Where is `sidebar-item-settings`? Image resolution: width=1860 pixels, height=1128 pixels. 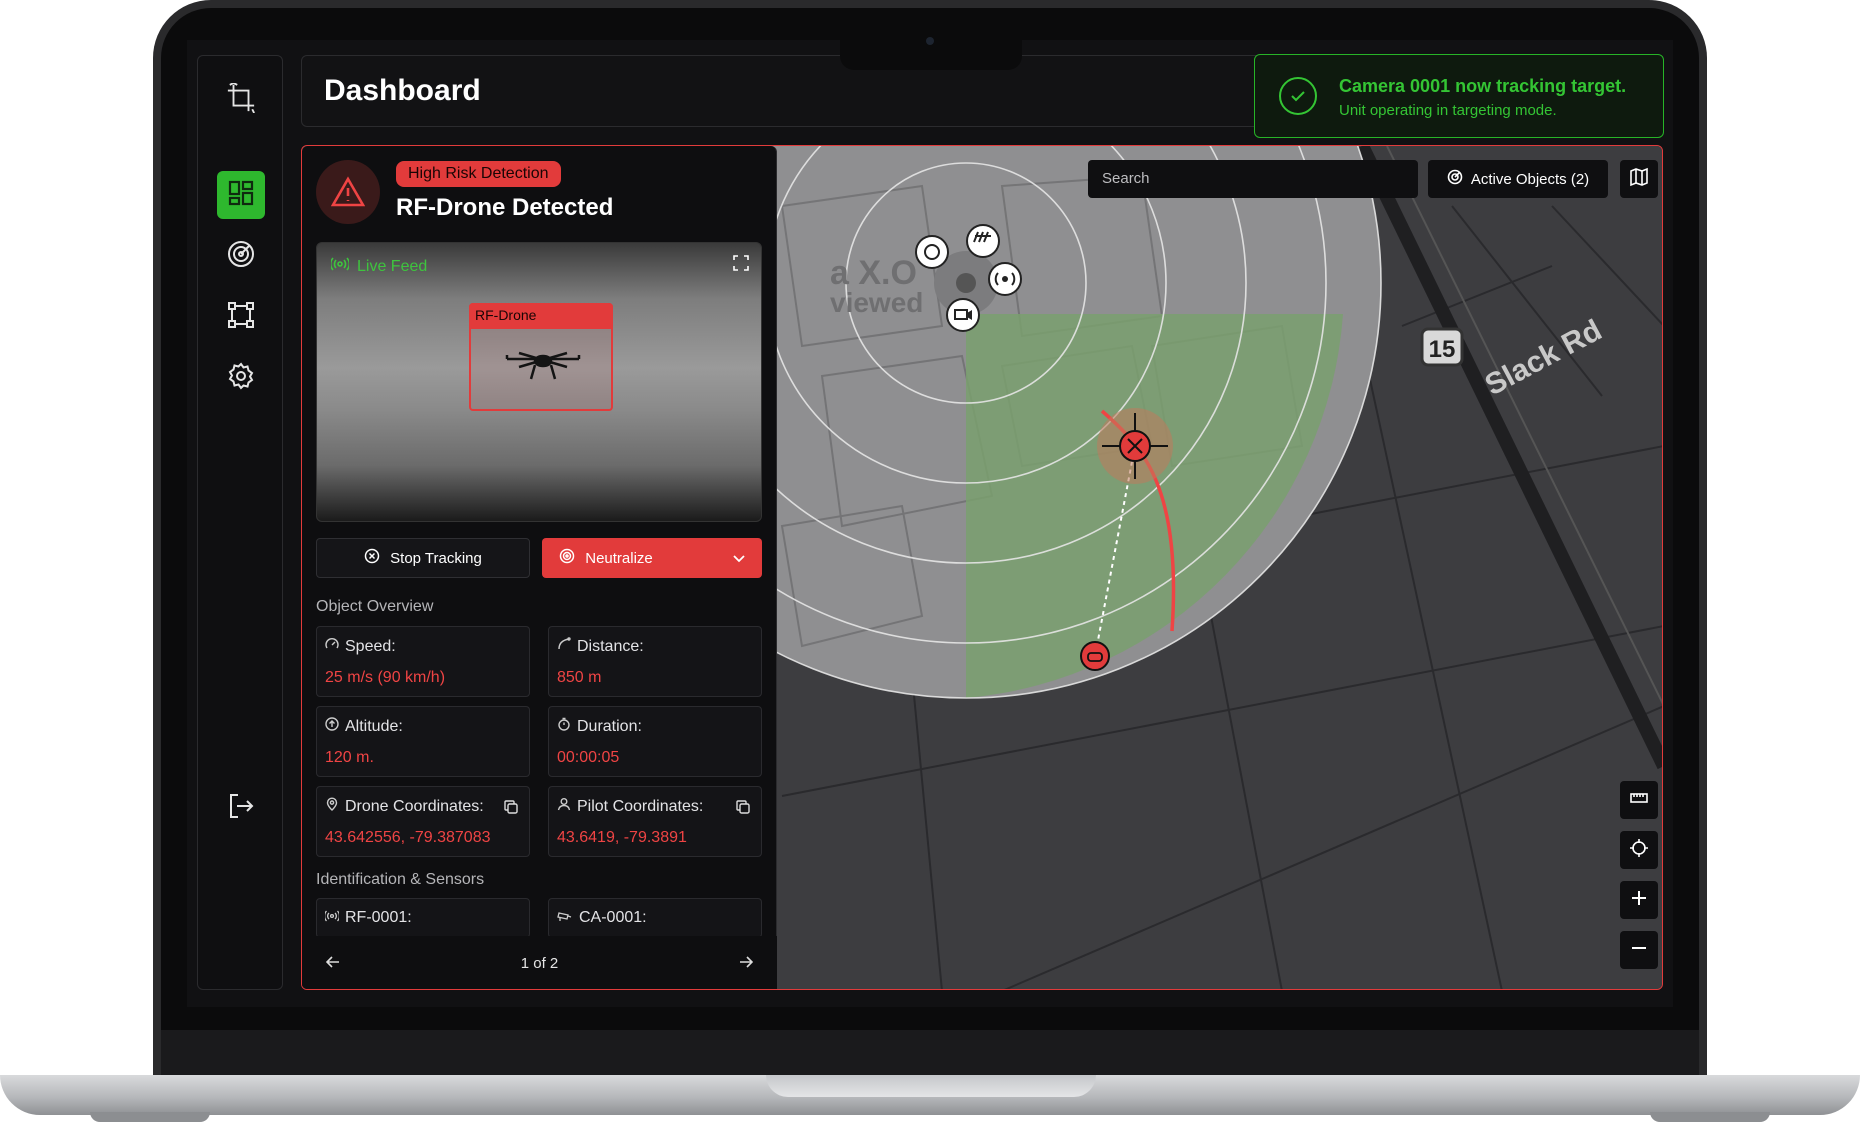
sidebar-item-settings is located at coordinates (241, 378).